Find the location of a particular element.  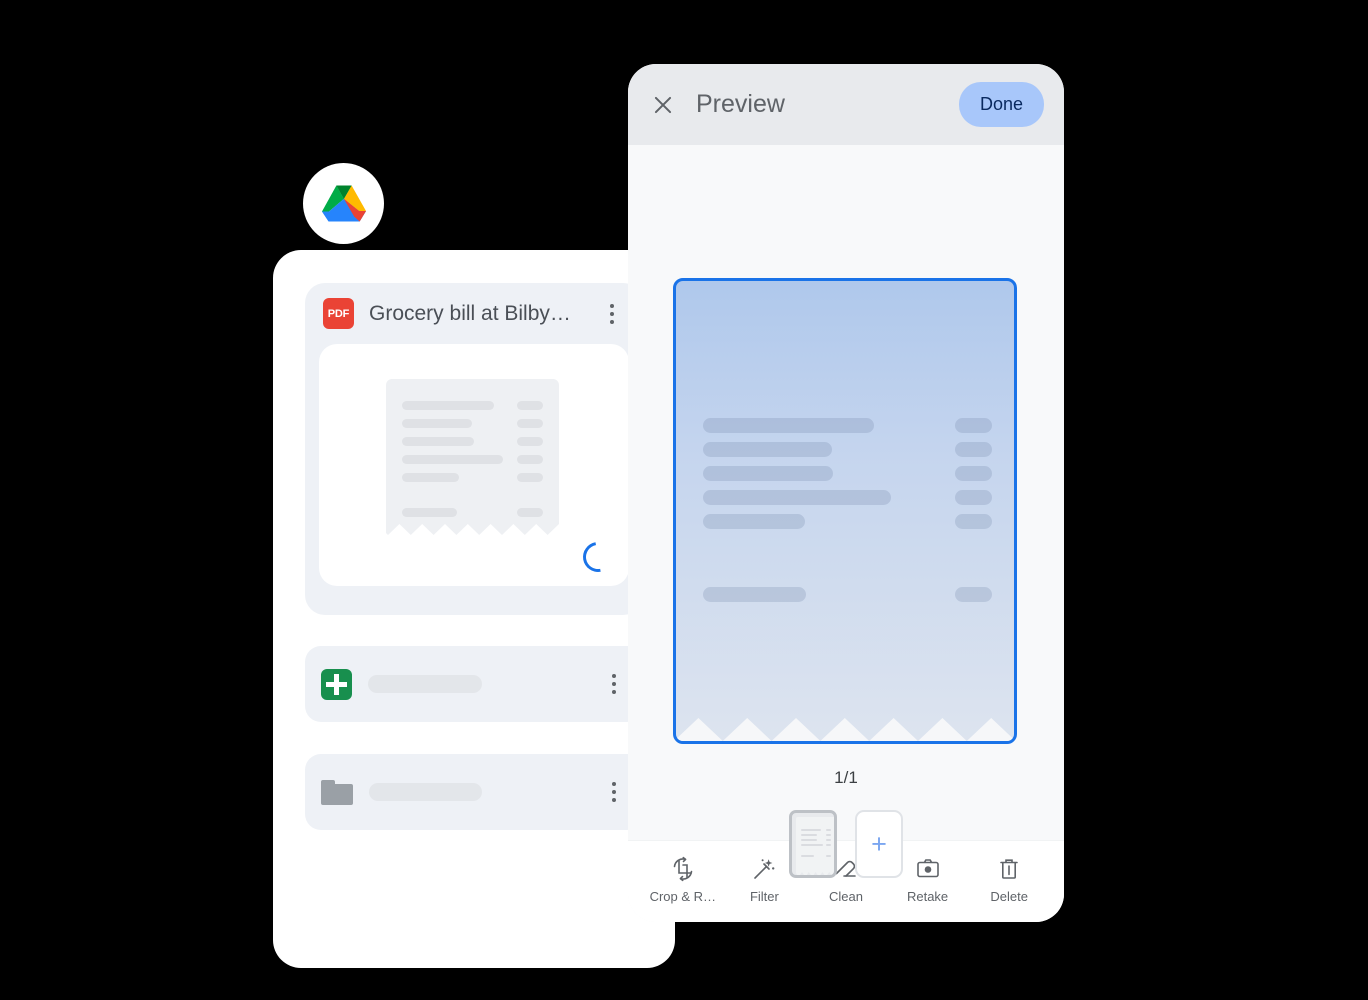

tool-label: Retake is located at coordinates (927, 896).